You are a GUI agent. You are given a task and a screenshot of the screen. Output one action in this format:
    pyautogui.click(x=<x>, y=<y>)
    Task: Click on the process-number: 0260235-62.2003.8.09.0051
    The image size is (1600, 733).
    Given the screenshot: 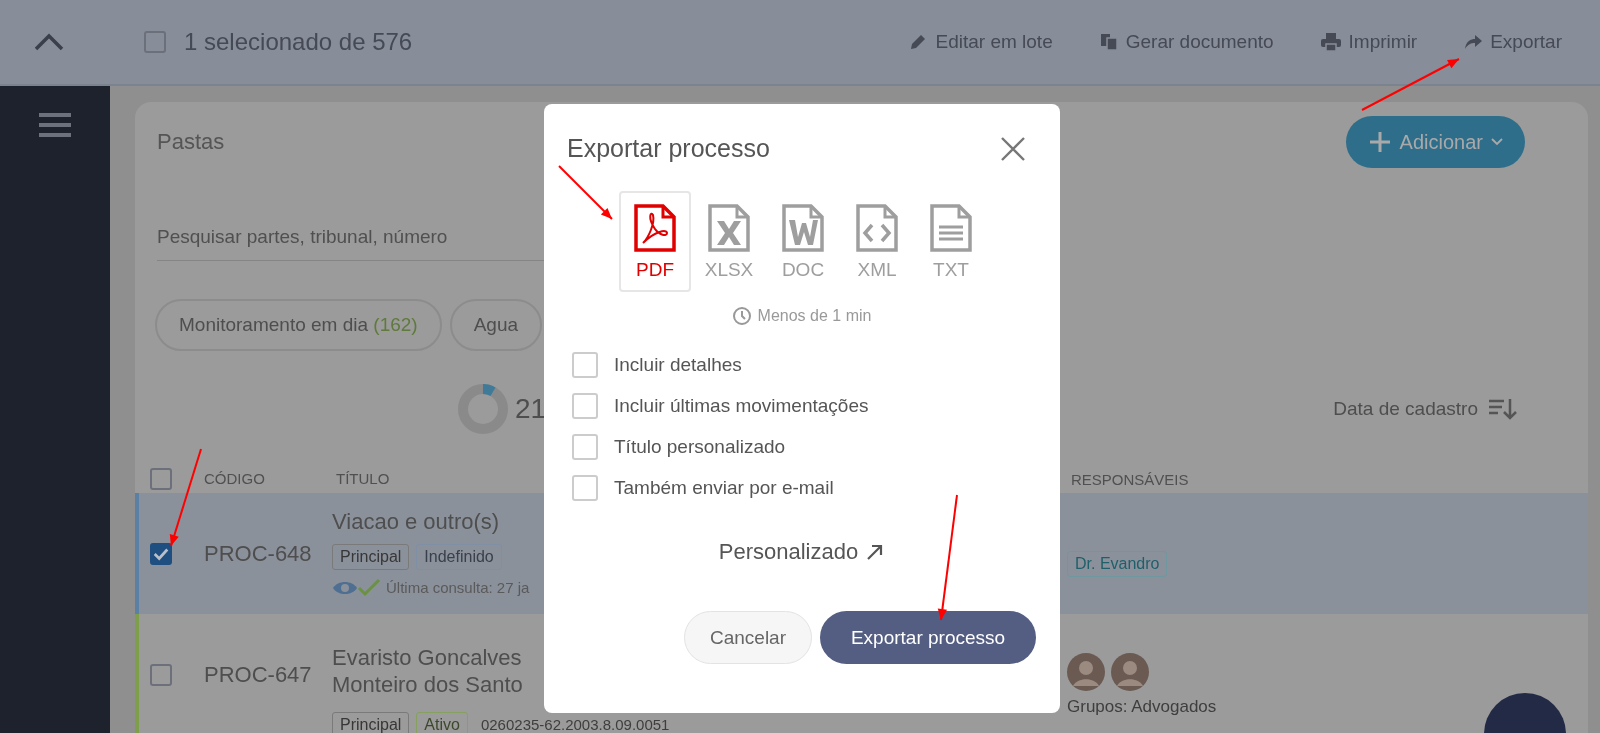 What is the action you would take?
    pyautogui.click(x=575, y=724)
    